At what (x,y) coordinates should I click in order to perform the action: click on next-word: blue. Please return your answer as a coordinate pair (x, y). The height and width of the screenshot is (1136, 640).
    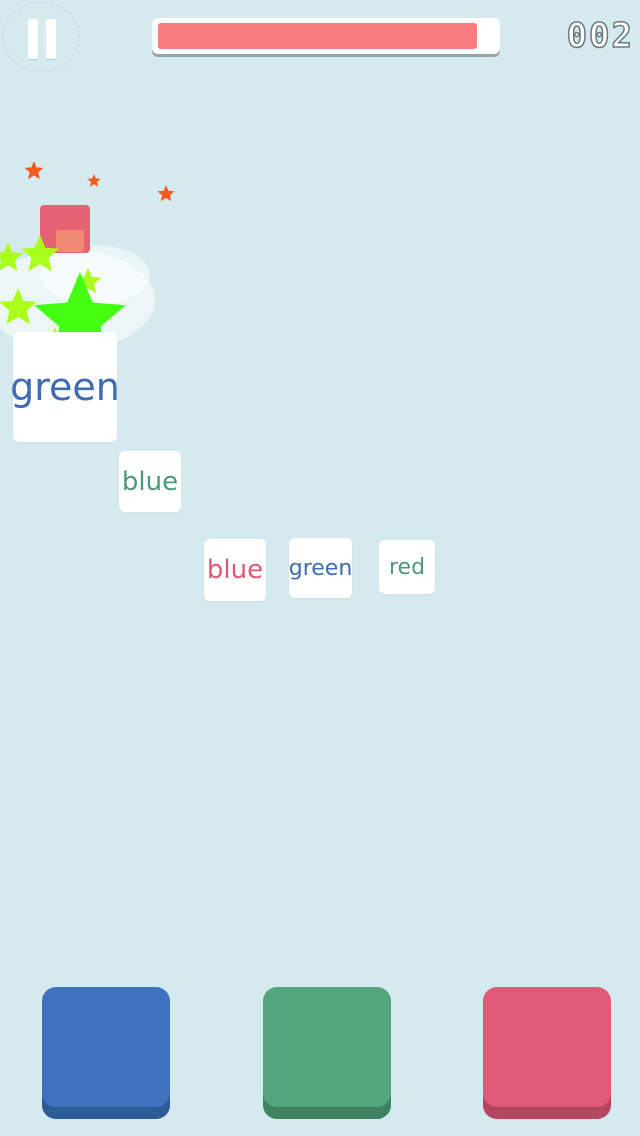
    Looking at the image, I should click on (150, 481).